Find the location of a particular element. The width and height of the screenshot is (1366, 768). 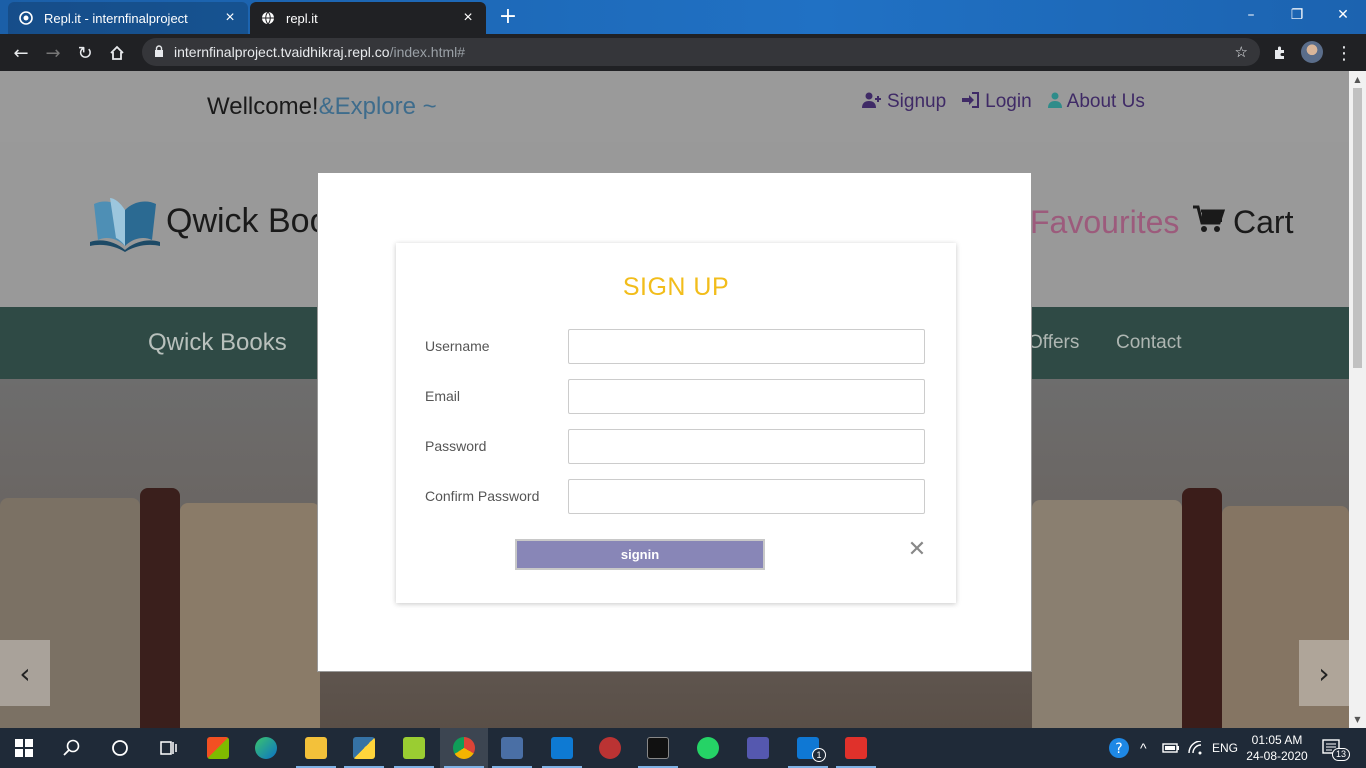

notification-center-icon: 13 is located at coordinates (1336, 748).